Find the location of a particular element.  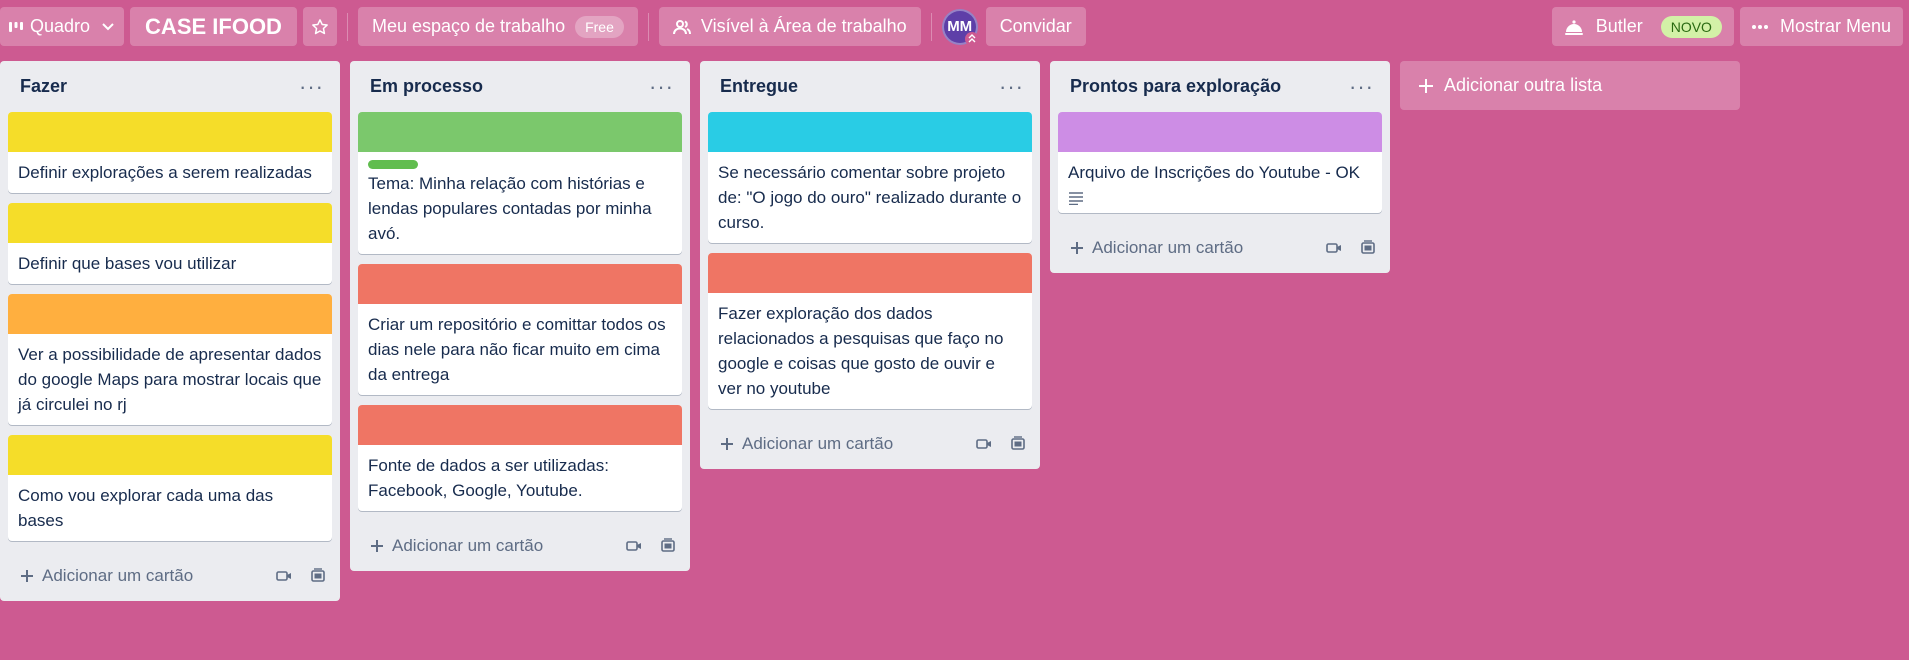

show-menu-label: Mostrar Menu is located at coordinates (1835, 26).